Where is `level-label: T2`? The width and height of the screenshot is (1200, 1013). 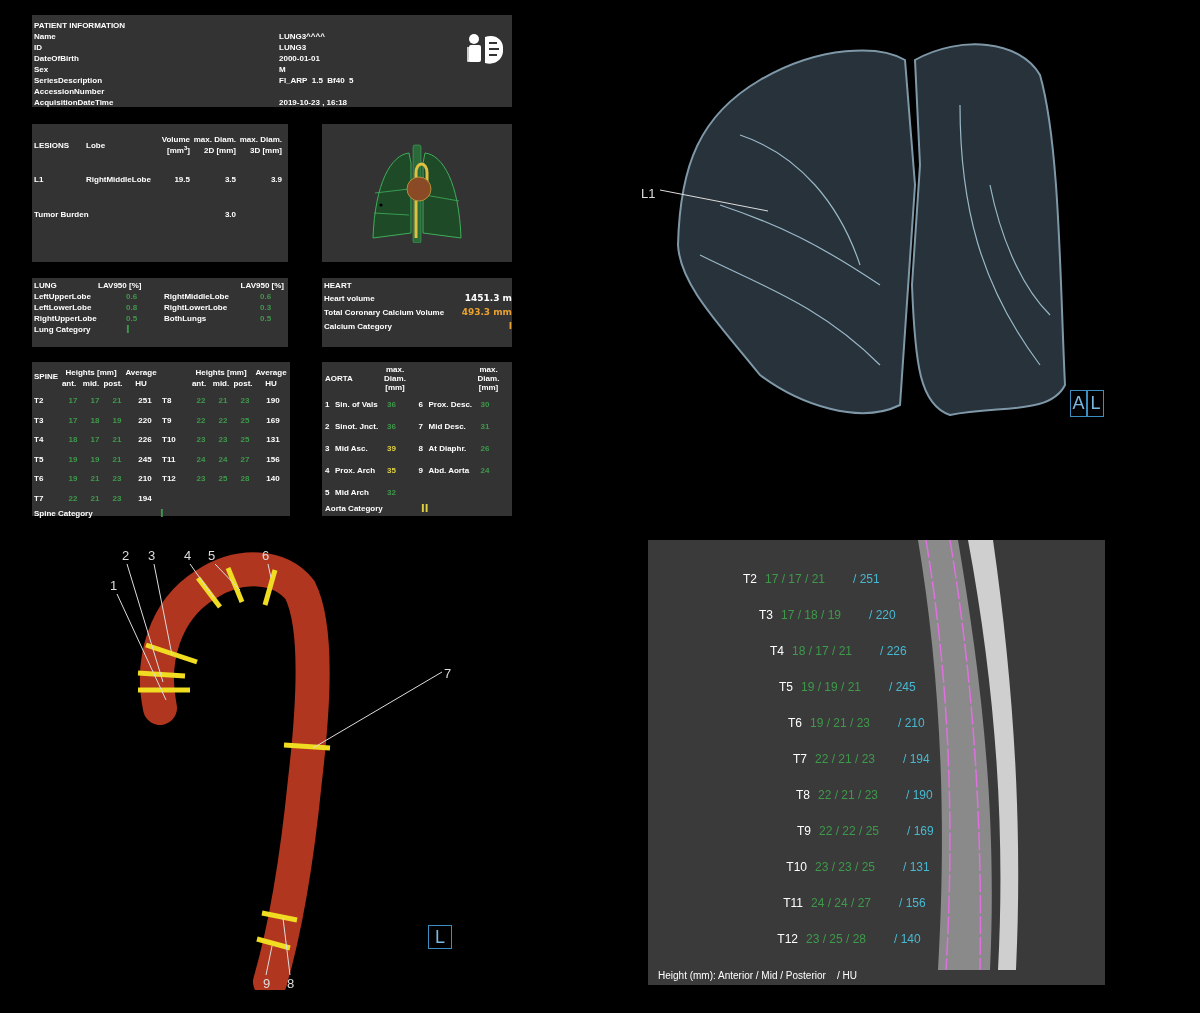 level-label: T2 is located at coordinates (39, 401).